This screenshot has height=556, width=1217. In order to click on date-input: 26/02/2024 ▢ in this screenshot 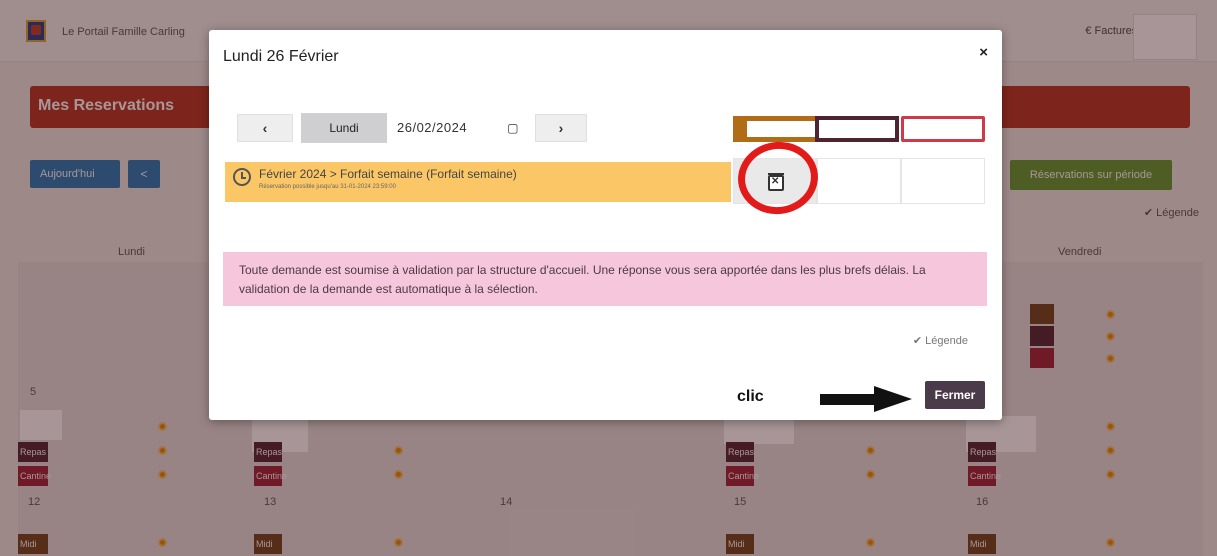, I will do `click(462, 128)`.